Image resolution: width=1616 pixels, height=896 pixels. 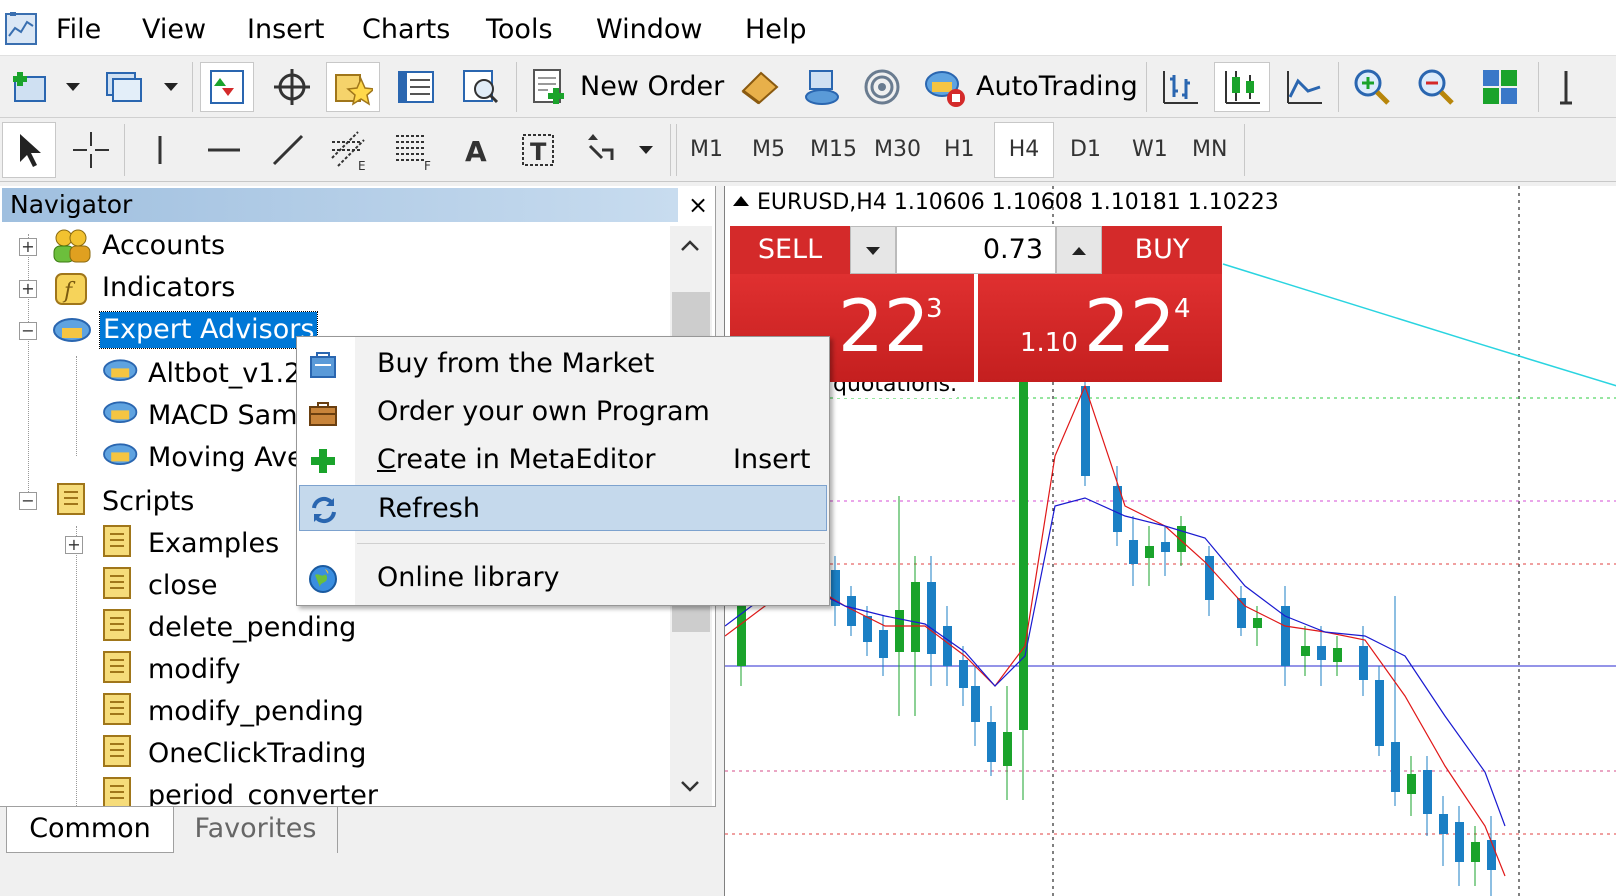 I want to click on market-button, so click(x=822, y=87).